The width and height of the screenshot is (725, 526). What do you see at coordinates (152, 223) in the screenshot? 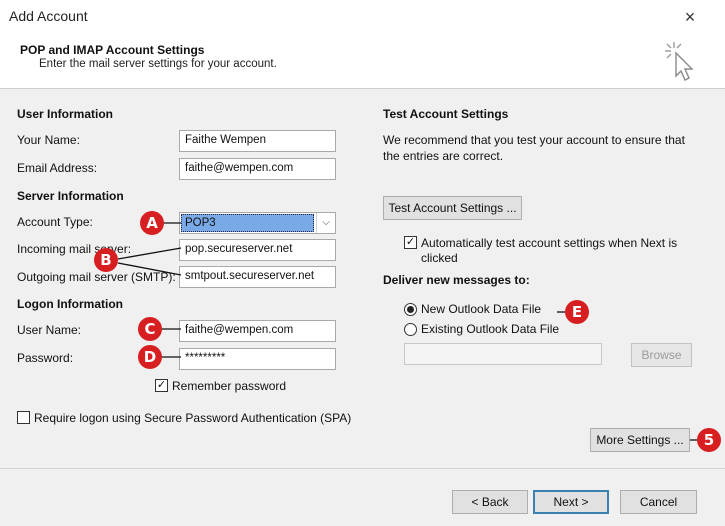
I see `callout-a: A` at bounding box center [152, 223].